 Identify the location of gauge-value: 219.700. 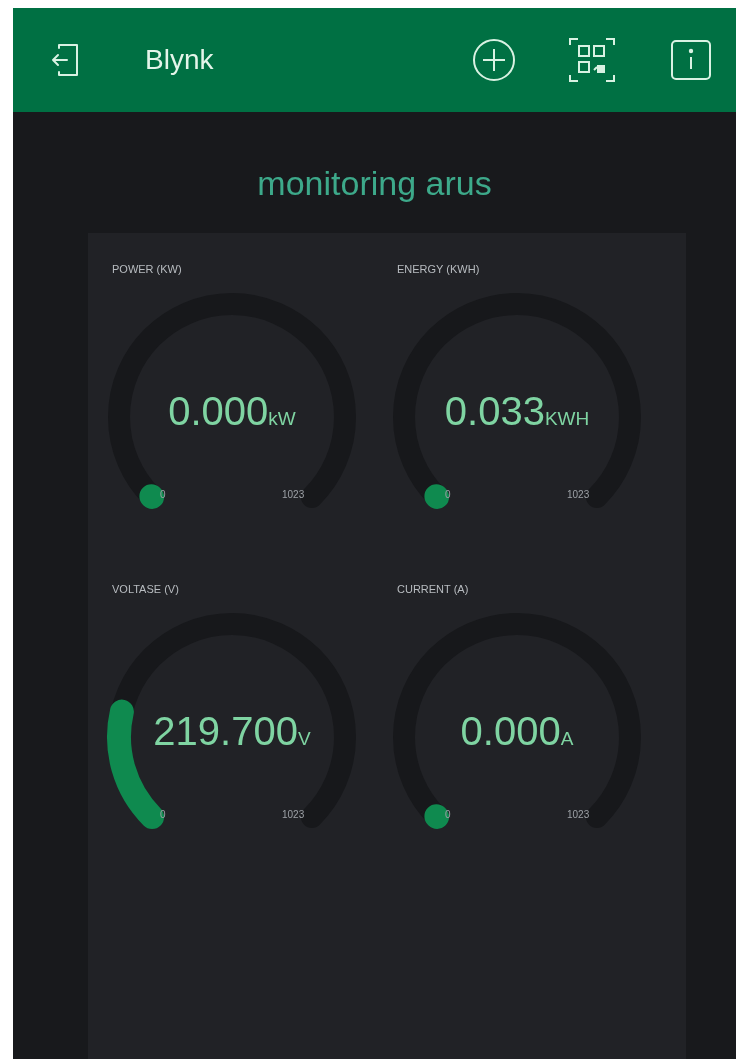
(225, 731).